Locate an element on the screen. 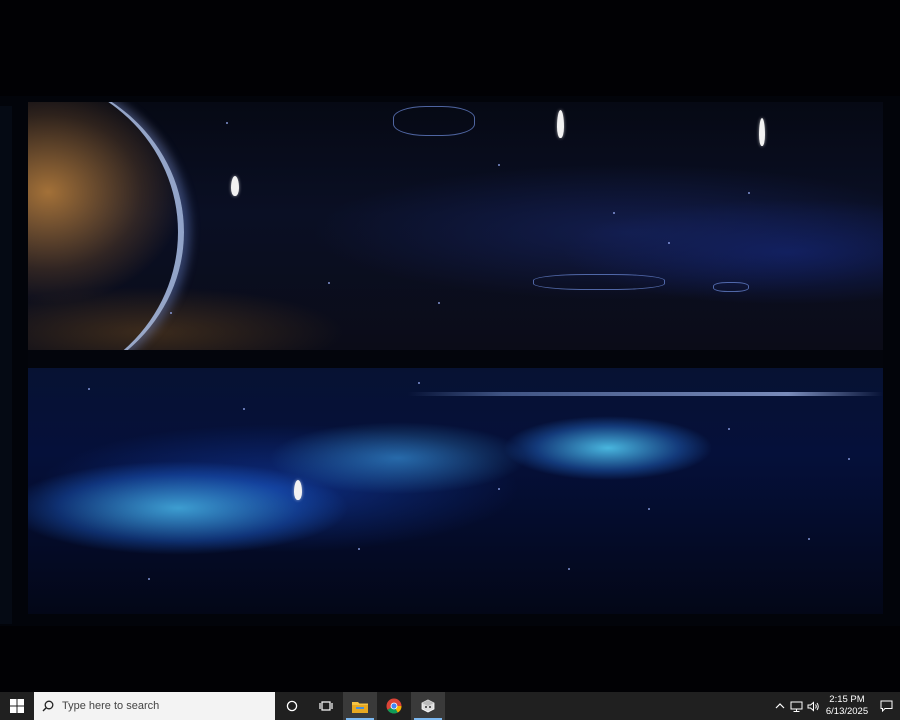 The image size is (900, 720). scene-divider is located at coordinates (455, 359).